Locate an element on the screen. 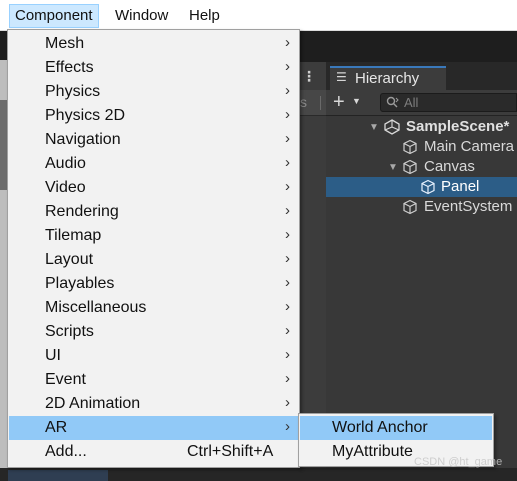 The image size is (517, 481). tree-row-scene: ▼ SampleScene* is located at coordinates (421, 127).